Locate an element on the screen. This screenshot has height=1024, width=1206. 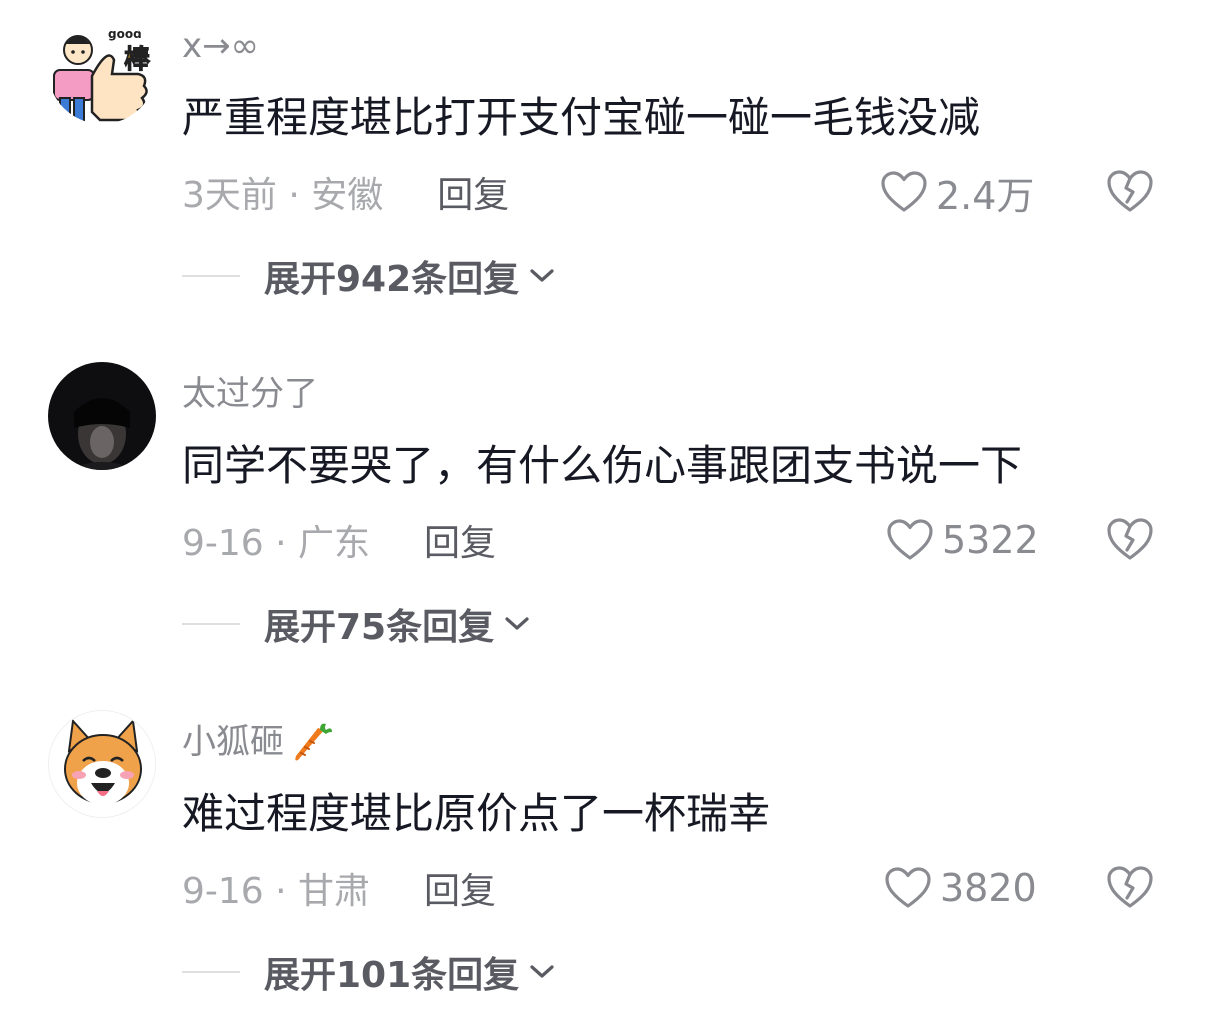
avatar: good 棒 is located at coordinates (102, 70).